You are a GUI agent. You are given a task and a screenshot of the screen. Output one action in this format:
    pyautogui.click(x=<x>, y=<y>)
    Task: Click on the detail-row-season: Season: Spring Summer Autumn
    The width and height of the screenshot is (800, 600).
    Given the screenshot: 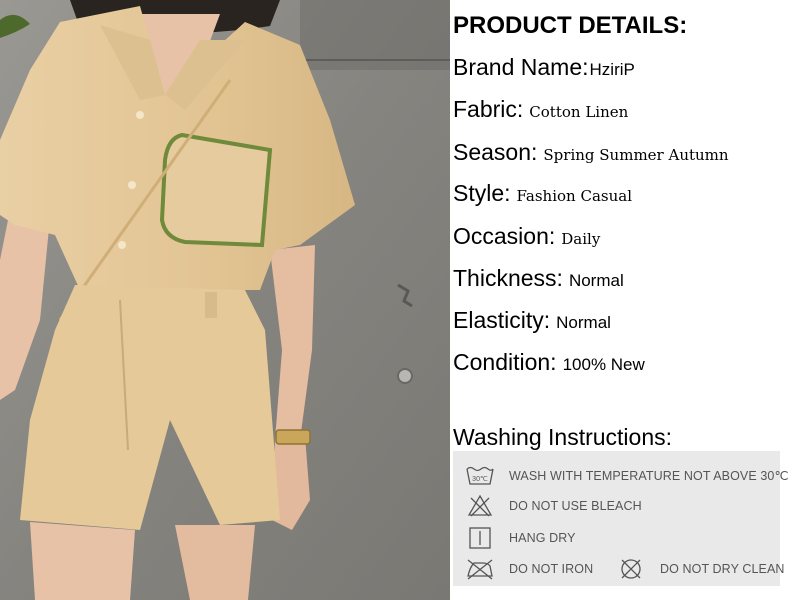 What is the action you would take?
    pyautogui.click(x=591, y=152)
    